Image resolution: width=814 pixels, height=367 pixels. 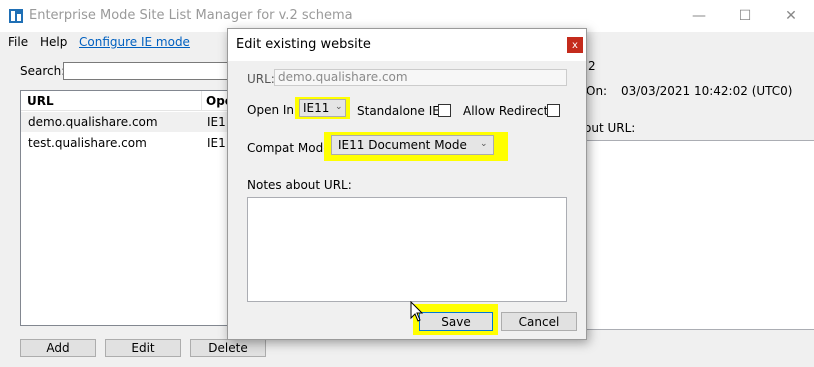 I want to click on dialog-close-button: x, so click(x=575, y=45).